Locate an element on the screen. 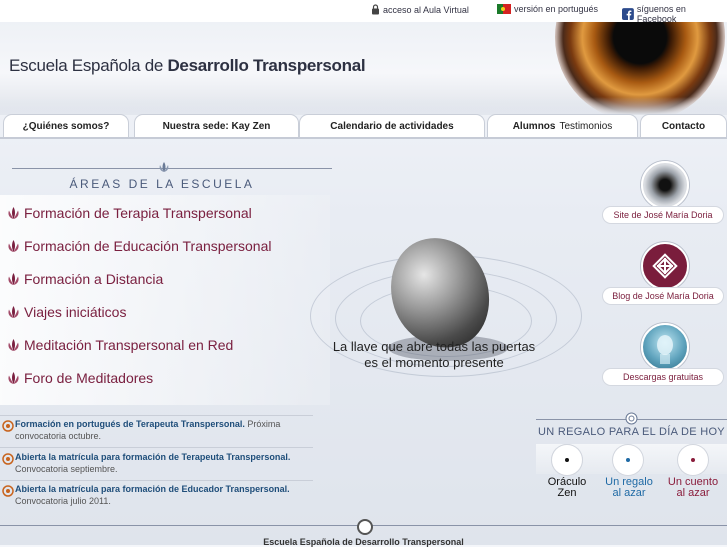 The width and height of the screenshot is (727, 547). nav-tab-sede: Nuestra sede: Kay Zen is located at coordinates (216, 126).